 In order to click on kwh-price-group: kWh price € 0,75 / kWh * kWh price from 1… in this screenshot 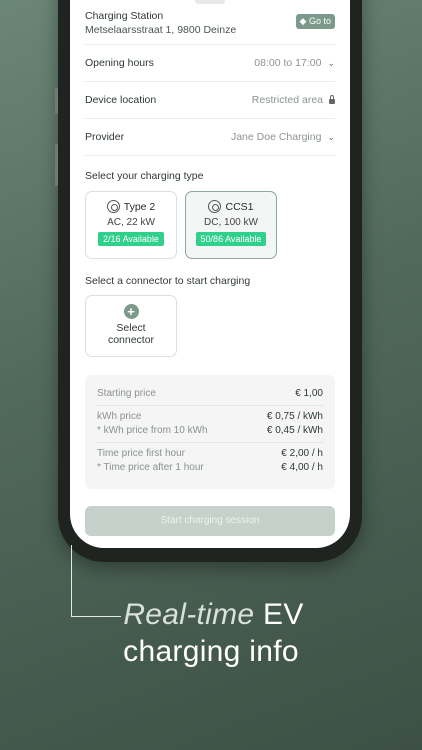, I will do `click(210, 424)`.